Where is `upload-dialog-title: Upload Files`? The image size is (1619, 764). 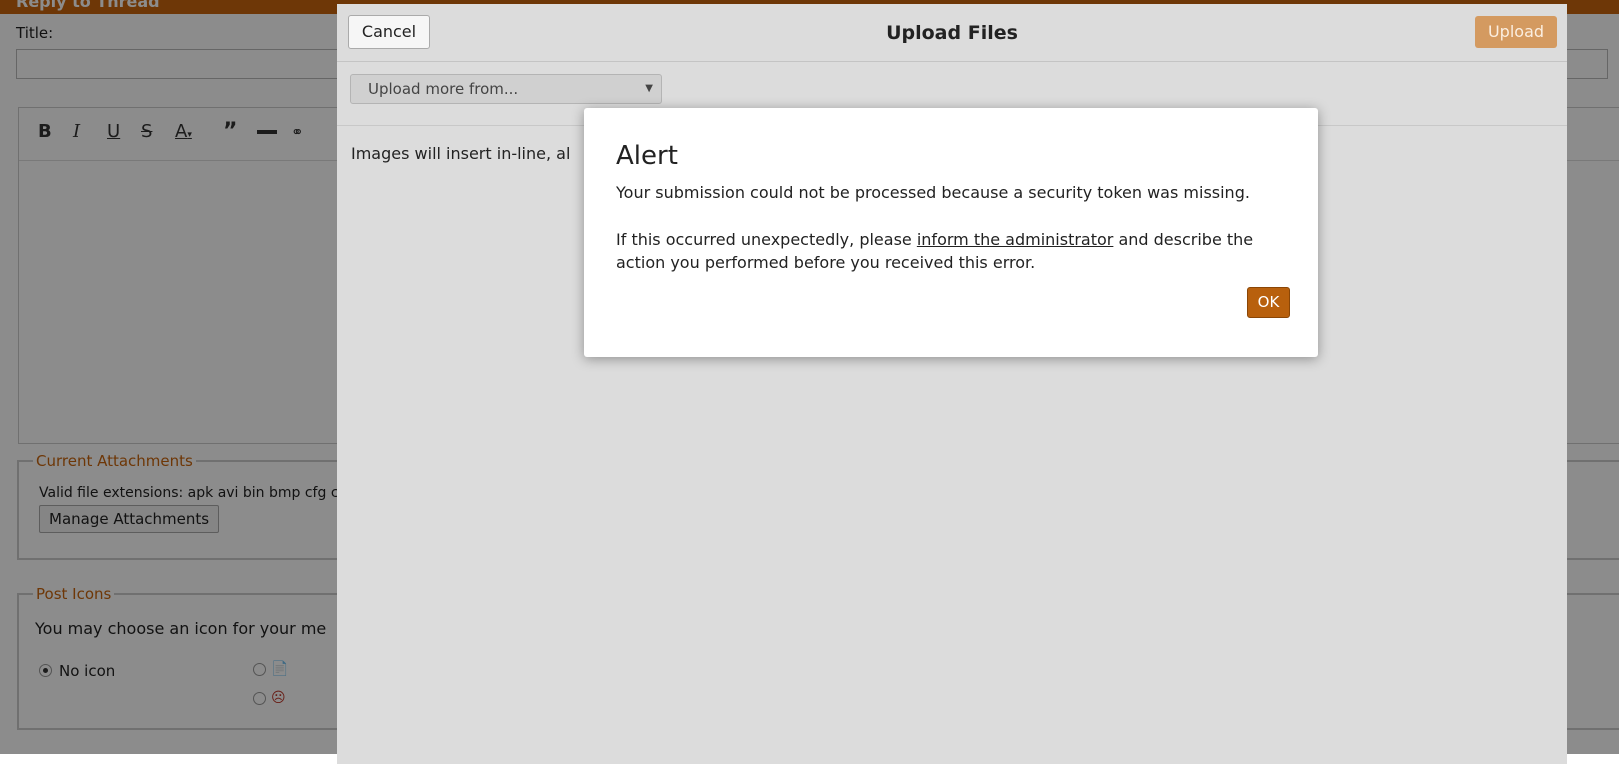
upload-dialog-title: Upload Files is located at coordinates (952, 33).